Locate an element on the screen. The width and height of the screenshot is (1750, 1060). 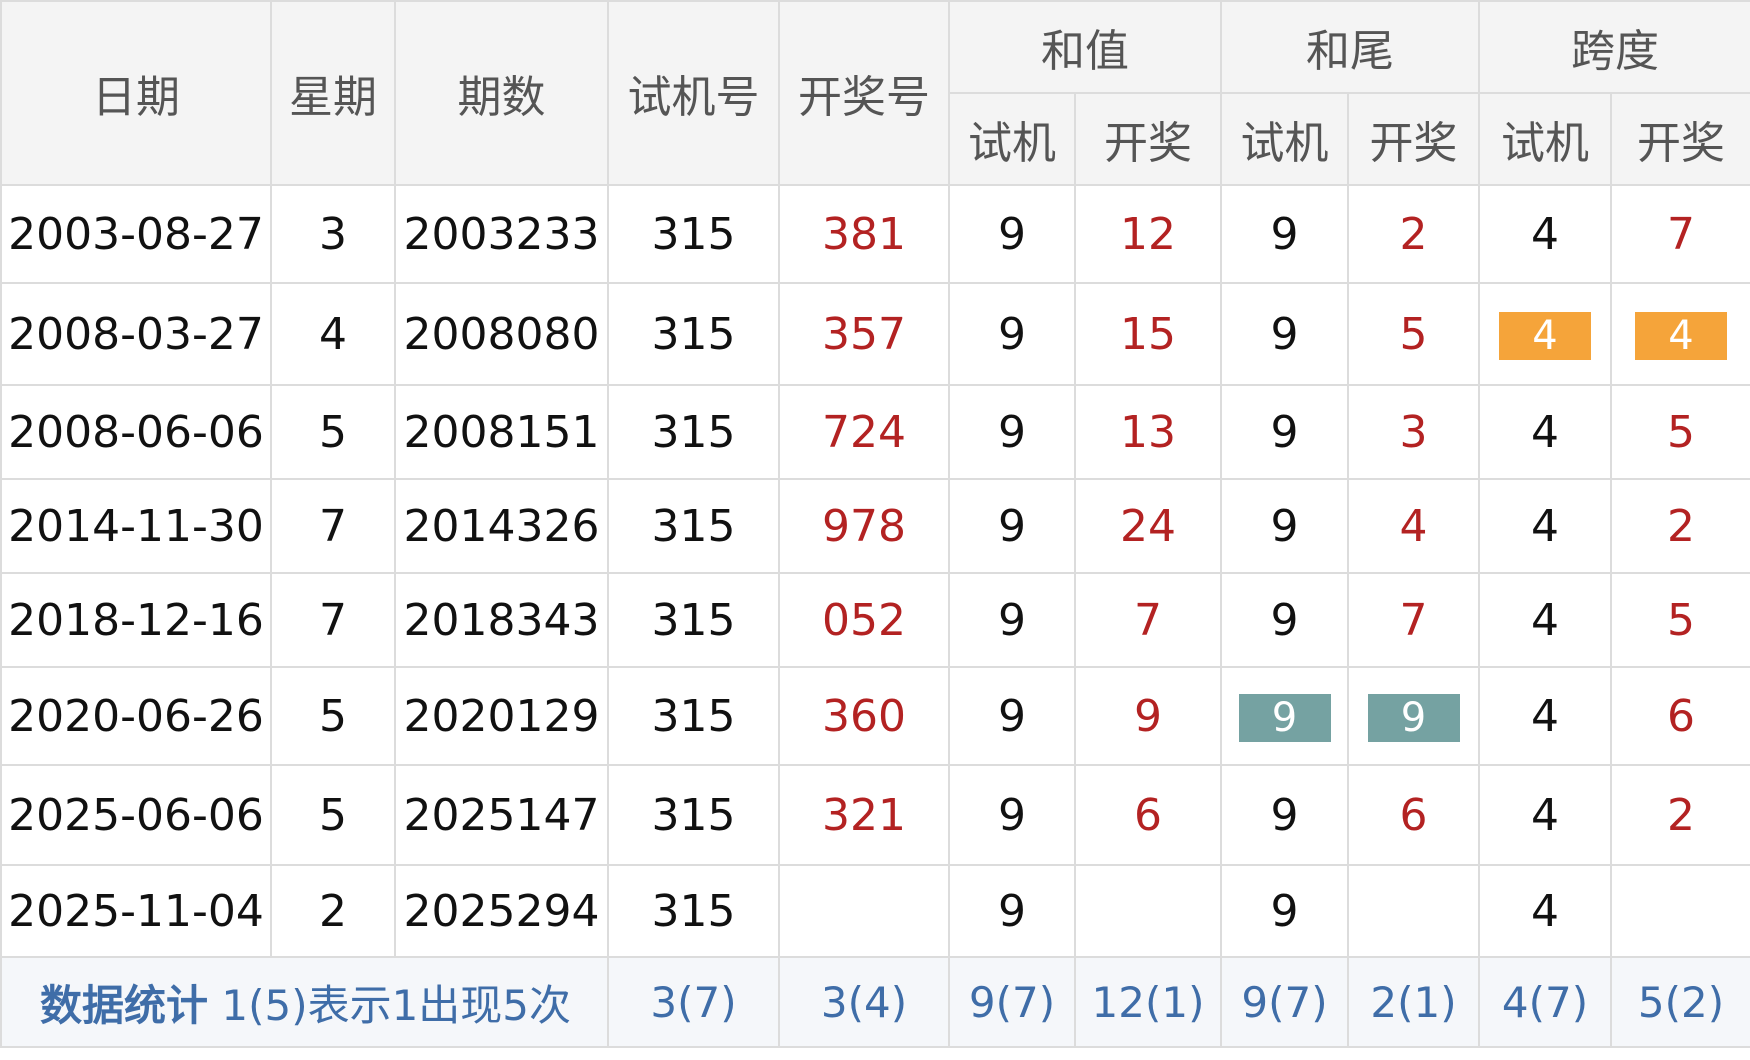
cell-sum-draw: 7 is located at coordinates (1148, 620).